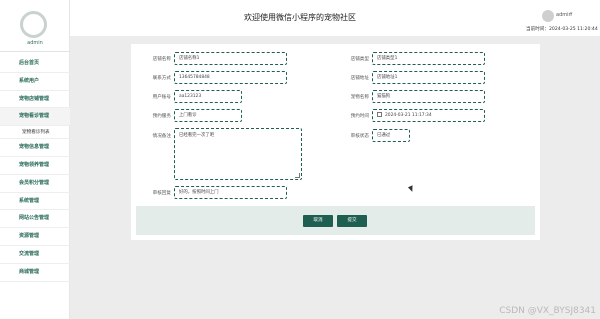  I want to click on store-address-label: 店铺地址, so click(359, 78).